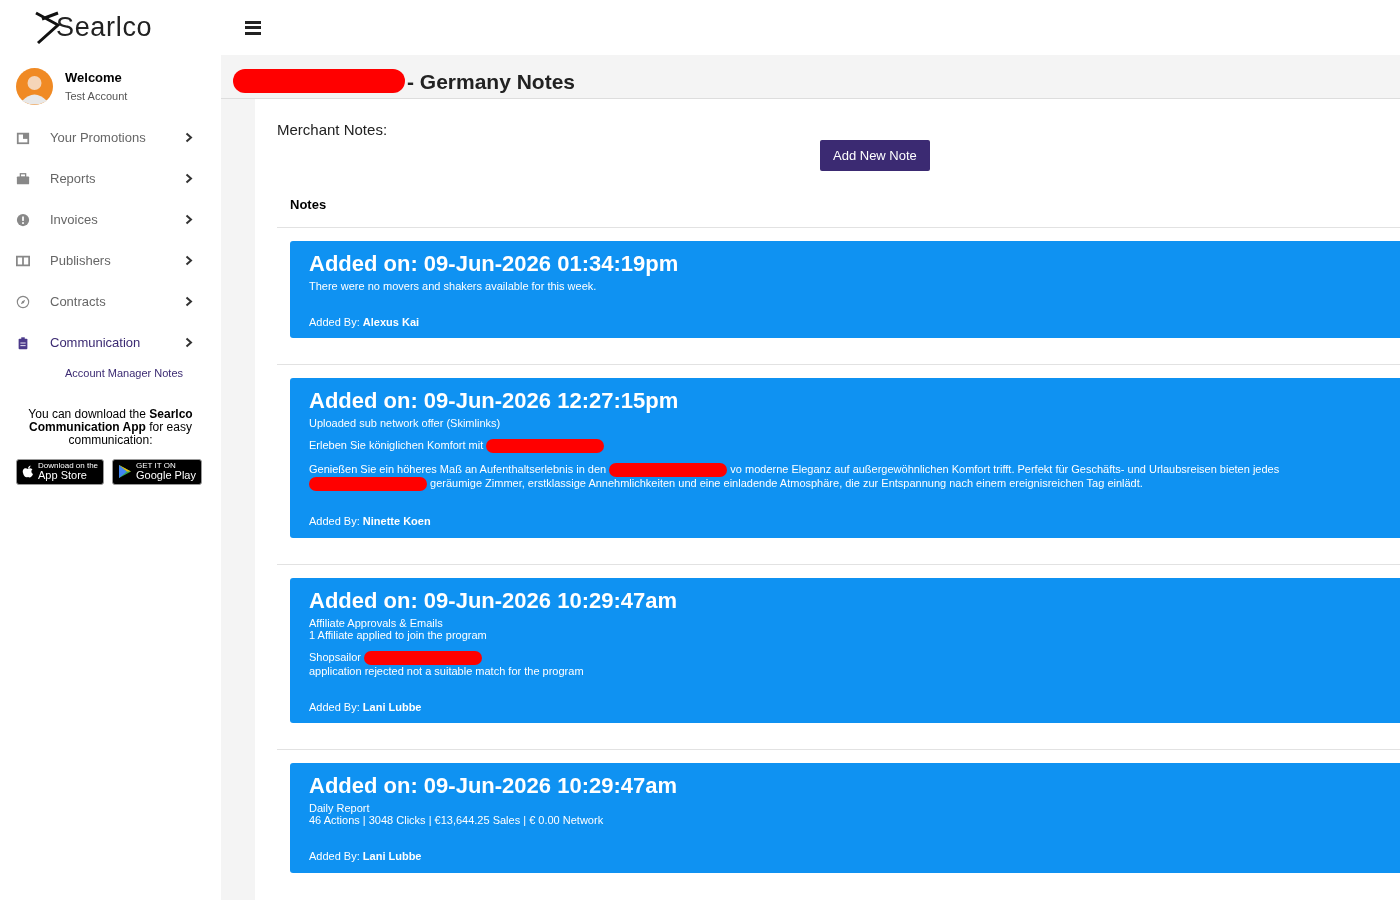 This screenshot has width=1400, height=900. Describe the element at coordinates (110, 427) in the screenshot. I see `app-download-text: You can download the Searlco Communication App for easy communication:` at that location.